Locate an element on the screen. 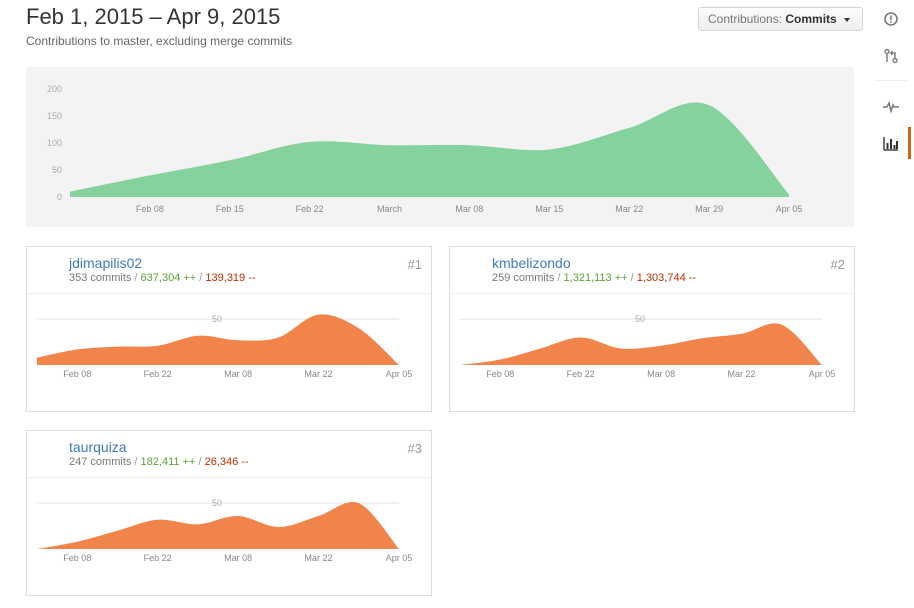 The image size is (914, 608). contributor-rank: #3 is located at coordinates (414, 448).